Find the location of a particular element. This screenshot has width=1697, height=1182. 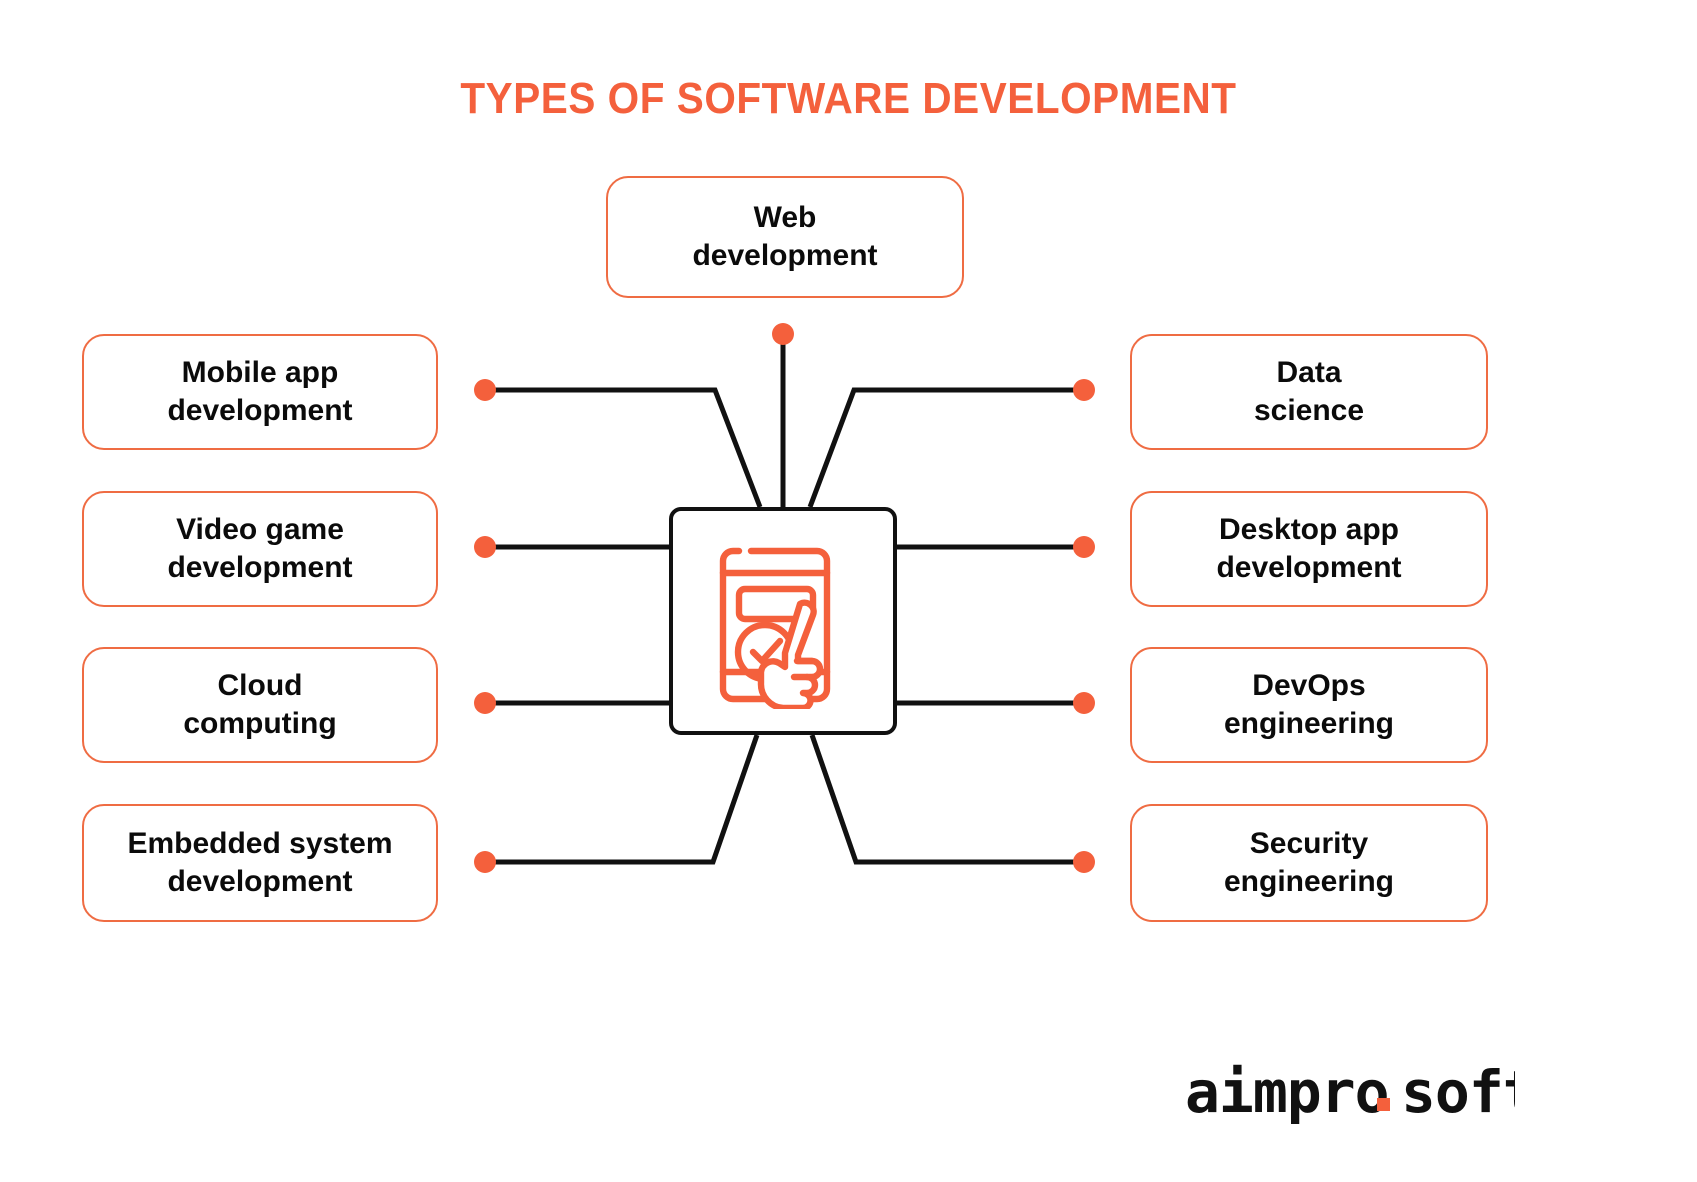

connector-dot-data-science is located at coordinates (1084, 390).